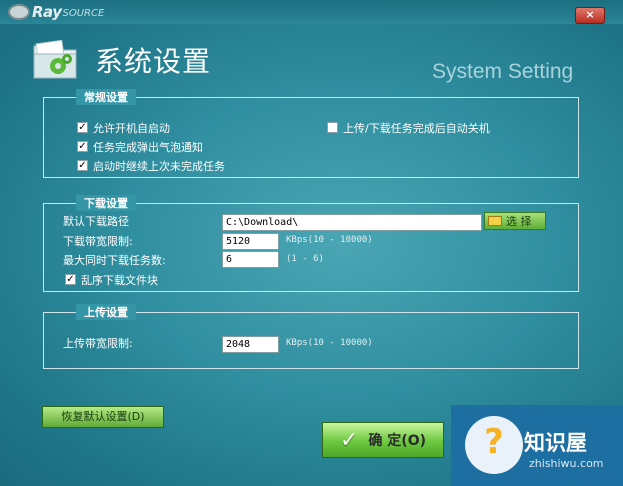 Image resolution: width=623 pixels, height=486 pixels. What do you see at coordinates (311, 12) in the screenshot?
I see `title-bar: Ray SOURCE ×` at bounding box center [311, 12].